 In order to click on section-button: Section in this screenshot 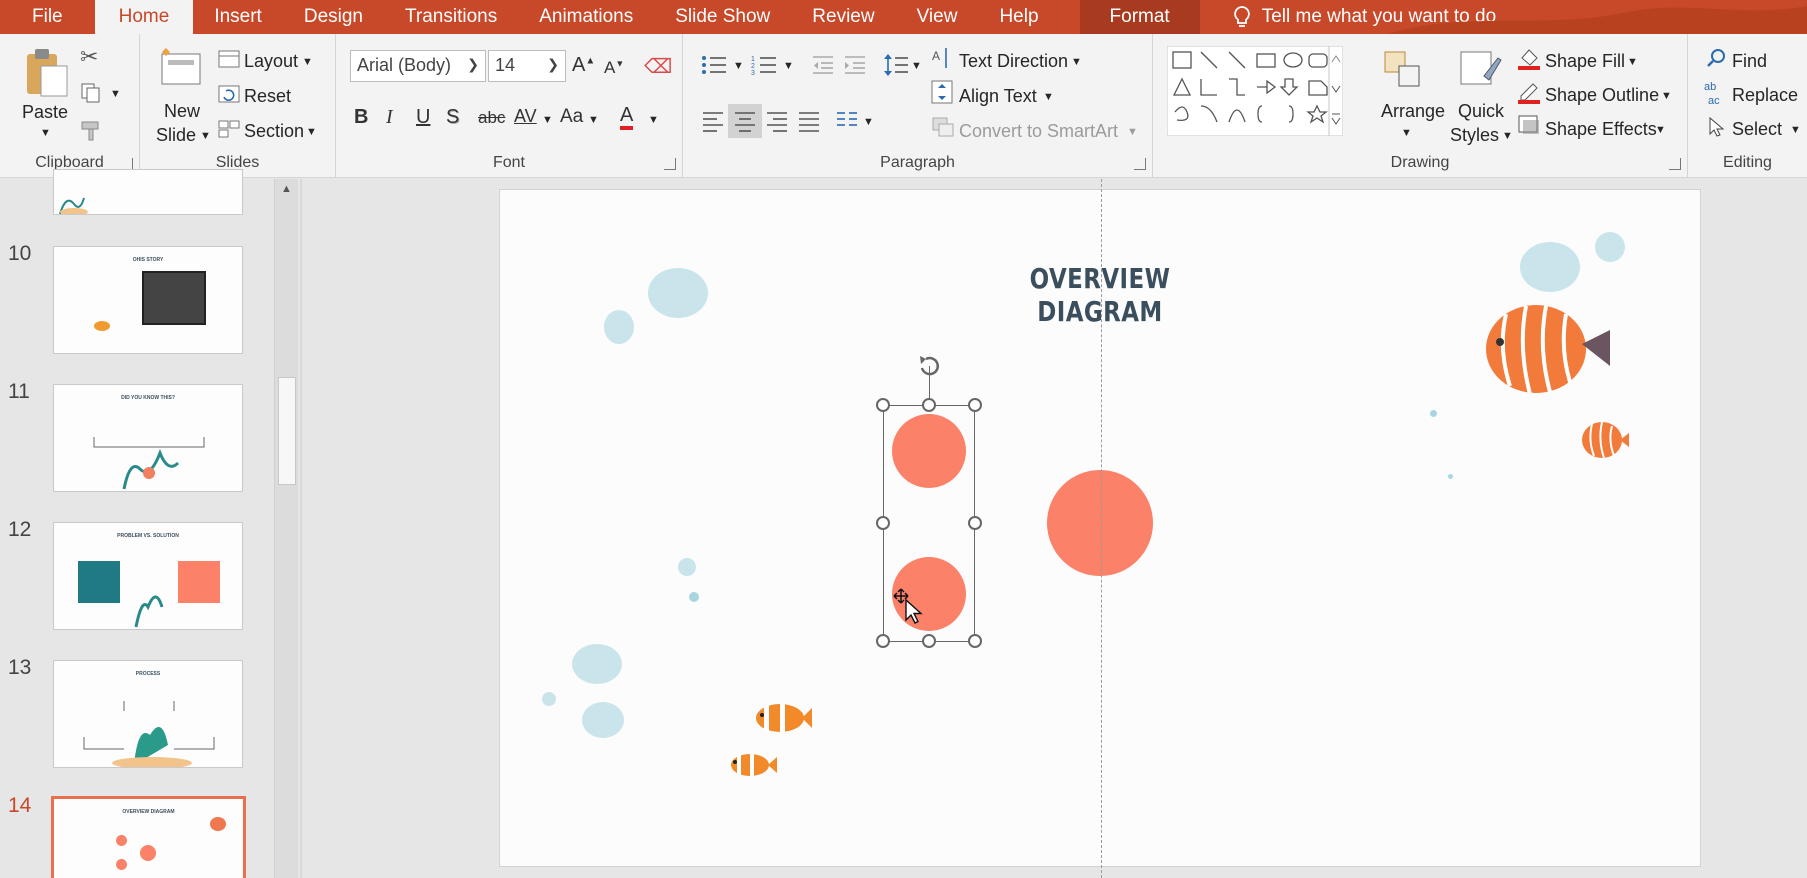, I will do `click(274, 131)`.